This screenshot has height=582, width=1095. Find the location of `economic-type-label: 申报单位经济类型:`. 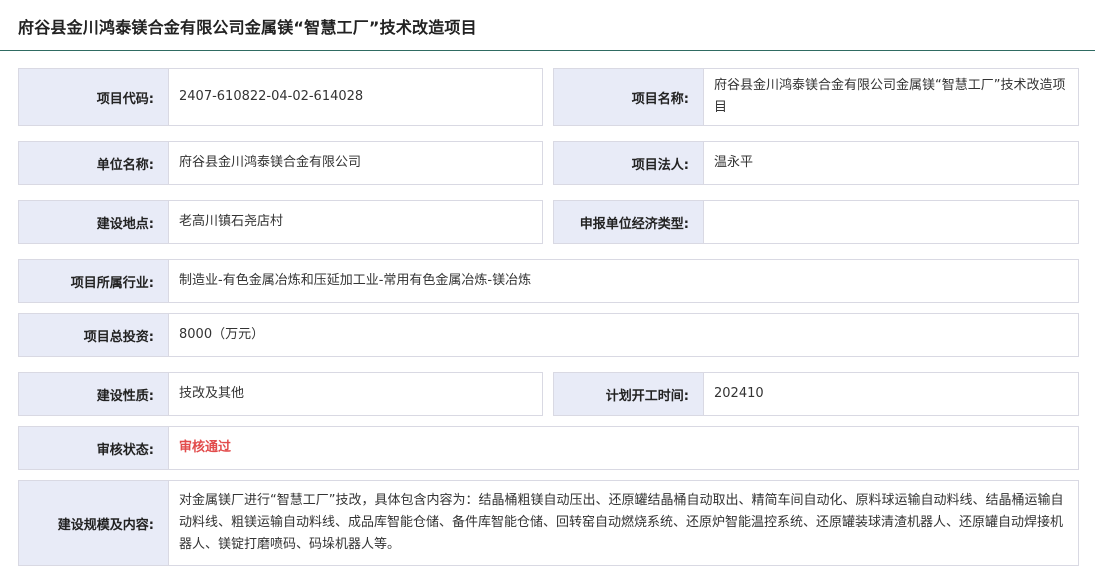

economic-type-label: 申报单位经济类型: is located at coordinates (628, 222).